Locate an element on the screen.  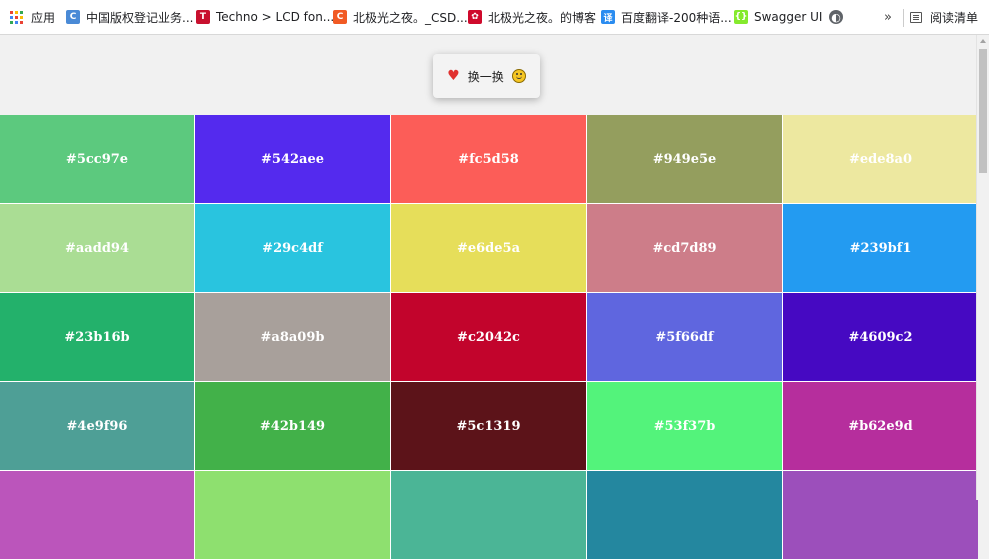
color-swatch: #5c1319 is located at coordinates (488, 426).